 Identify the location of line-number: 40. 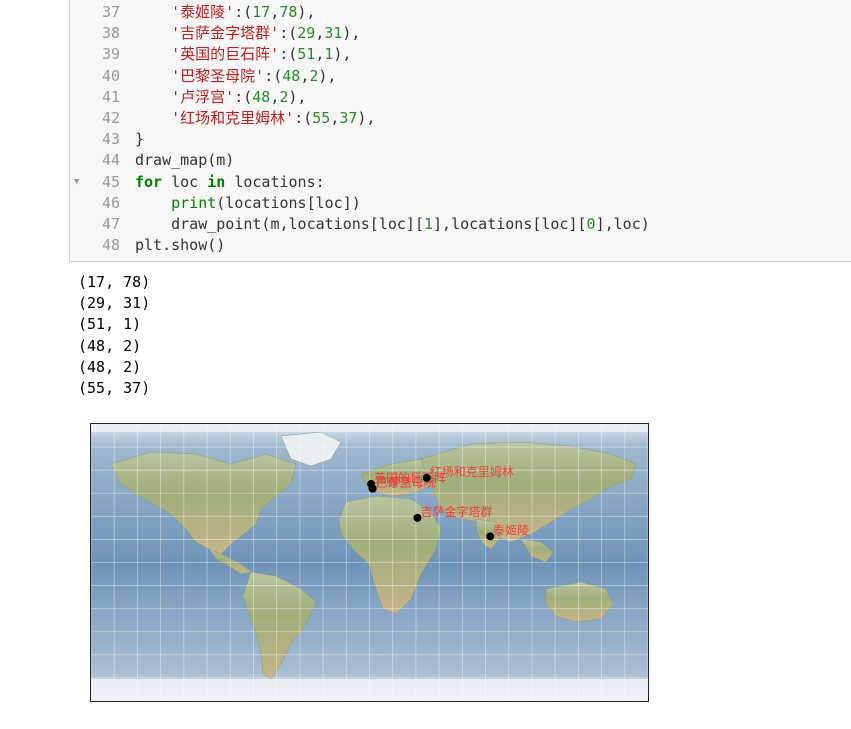
(110, 75).